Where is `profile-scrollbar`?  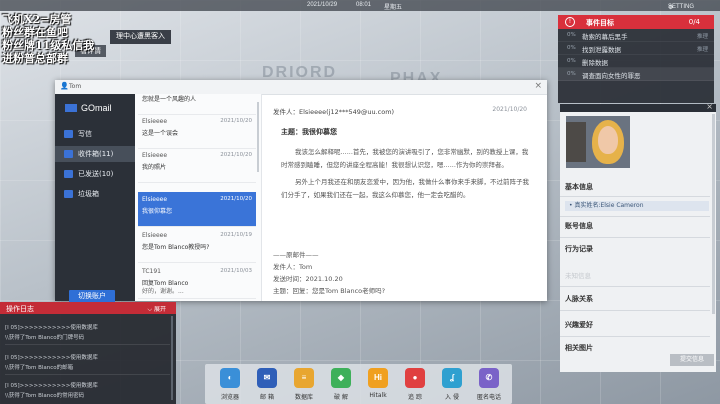 profile-scrollbar is located at coordinates (713, 214).